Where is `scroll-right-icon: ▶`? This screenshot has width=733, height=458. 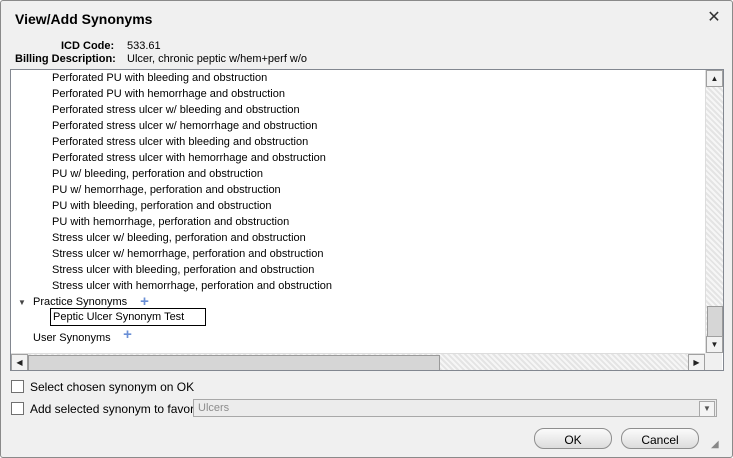
scroll-right-icon: ▶ is located at coordinates (696, 362).